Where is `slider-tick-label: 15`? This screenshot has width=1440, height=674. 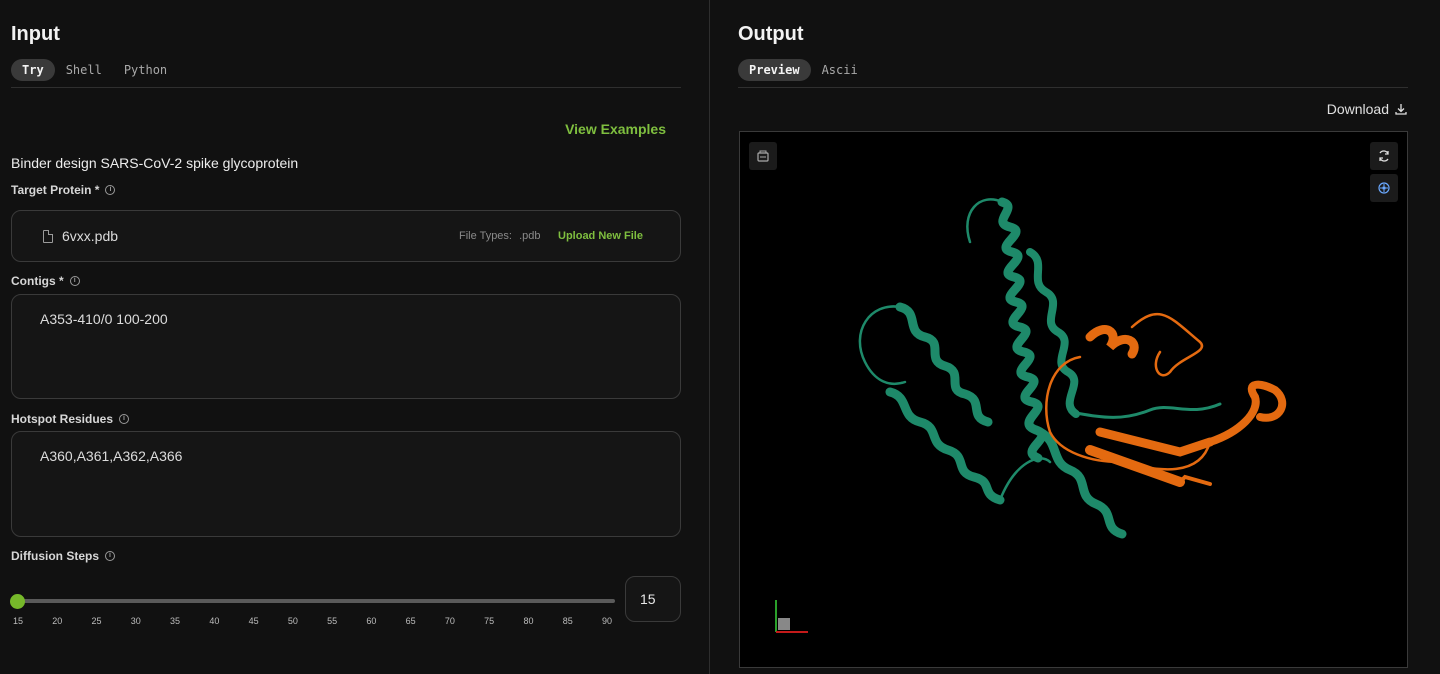 slider-tick-label: 15 is located at coordinates (17, 621).